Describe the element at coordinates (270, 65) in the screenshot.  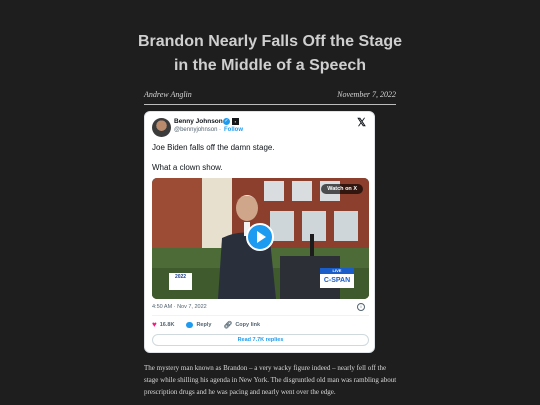
I see `title-line-2: in the Middle of a Speech` at that location.